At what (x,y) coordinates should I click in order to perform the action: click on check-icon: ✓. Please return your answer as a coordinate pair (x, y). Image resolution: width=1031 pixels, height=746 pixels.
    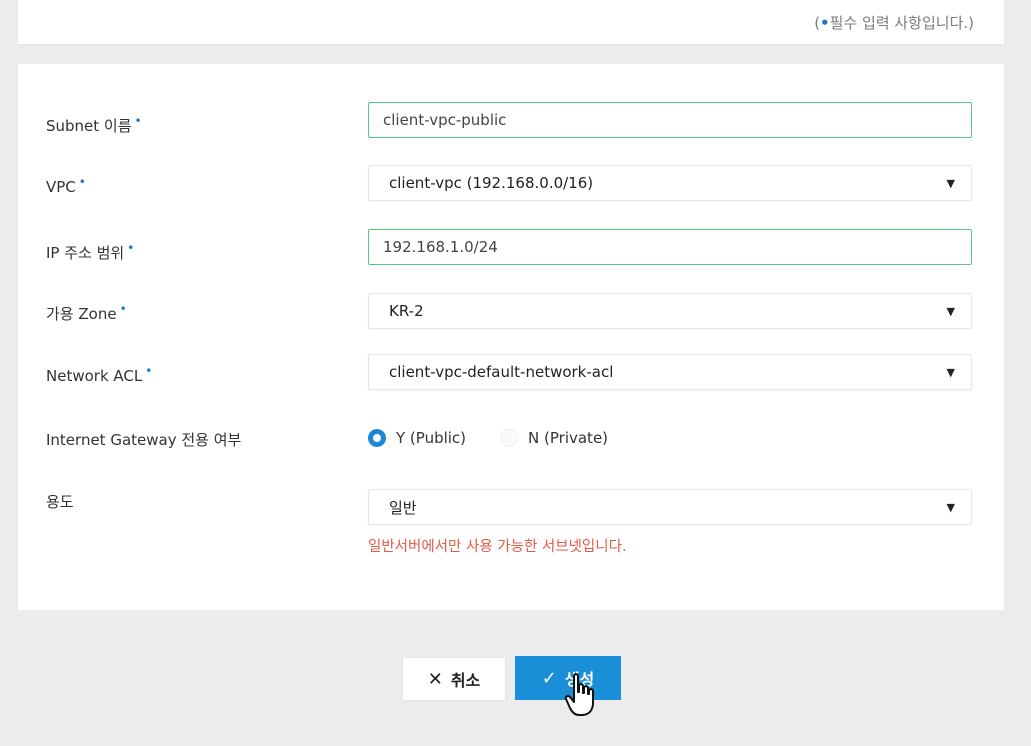
    Looking at the image, I should click on (549, 678).